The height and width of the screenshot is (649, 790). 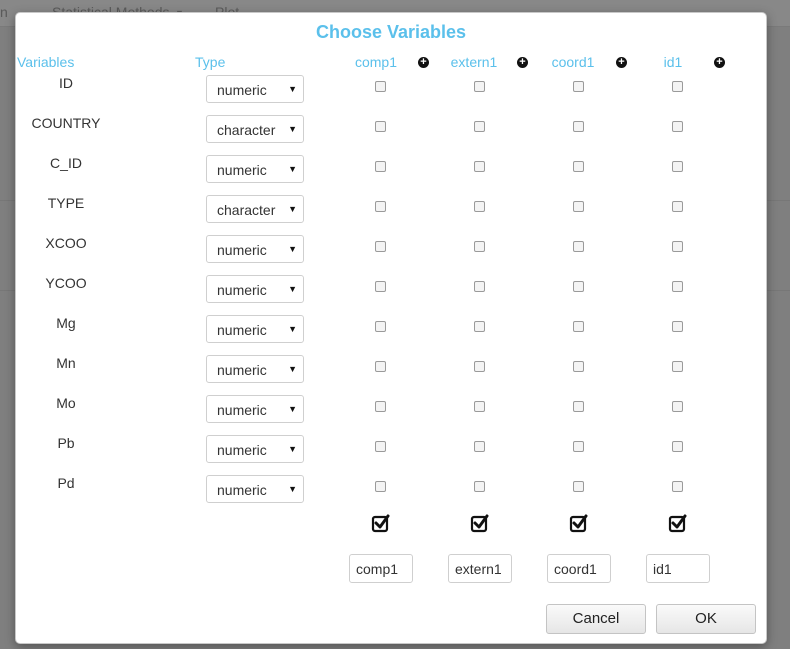 What do you see at coordinates (391, 135) in the screenshot?
I see `variable-row: COUNTRY character ▼` at bounding box center [391, 135].